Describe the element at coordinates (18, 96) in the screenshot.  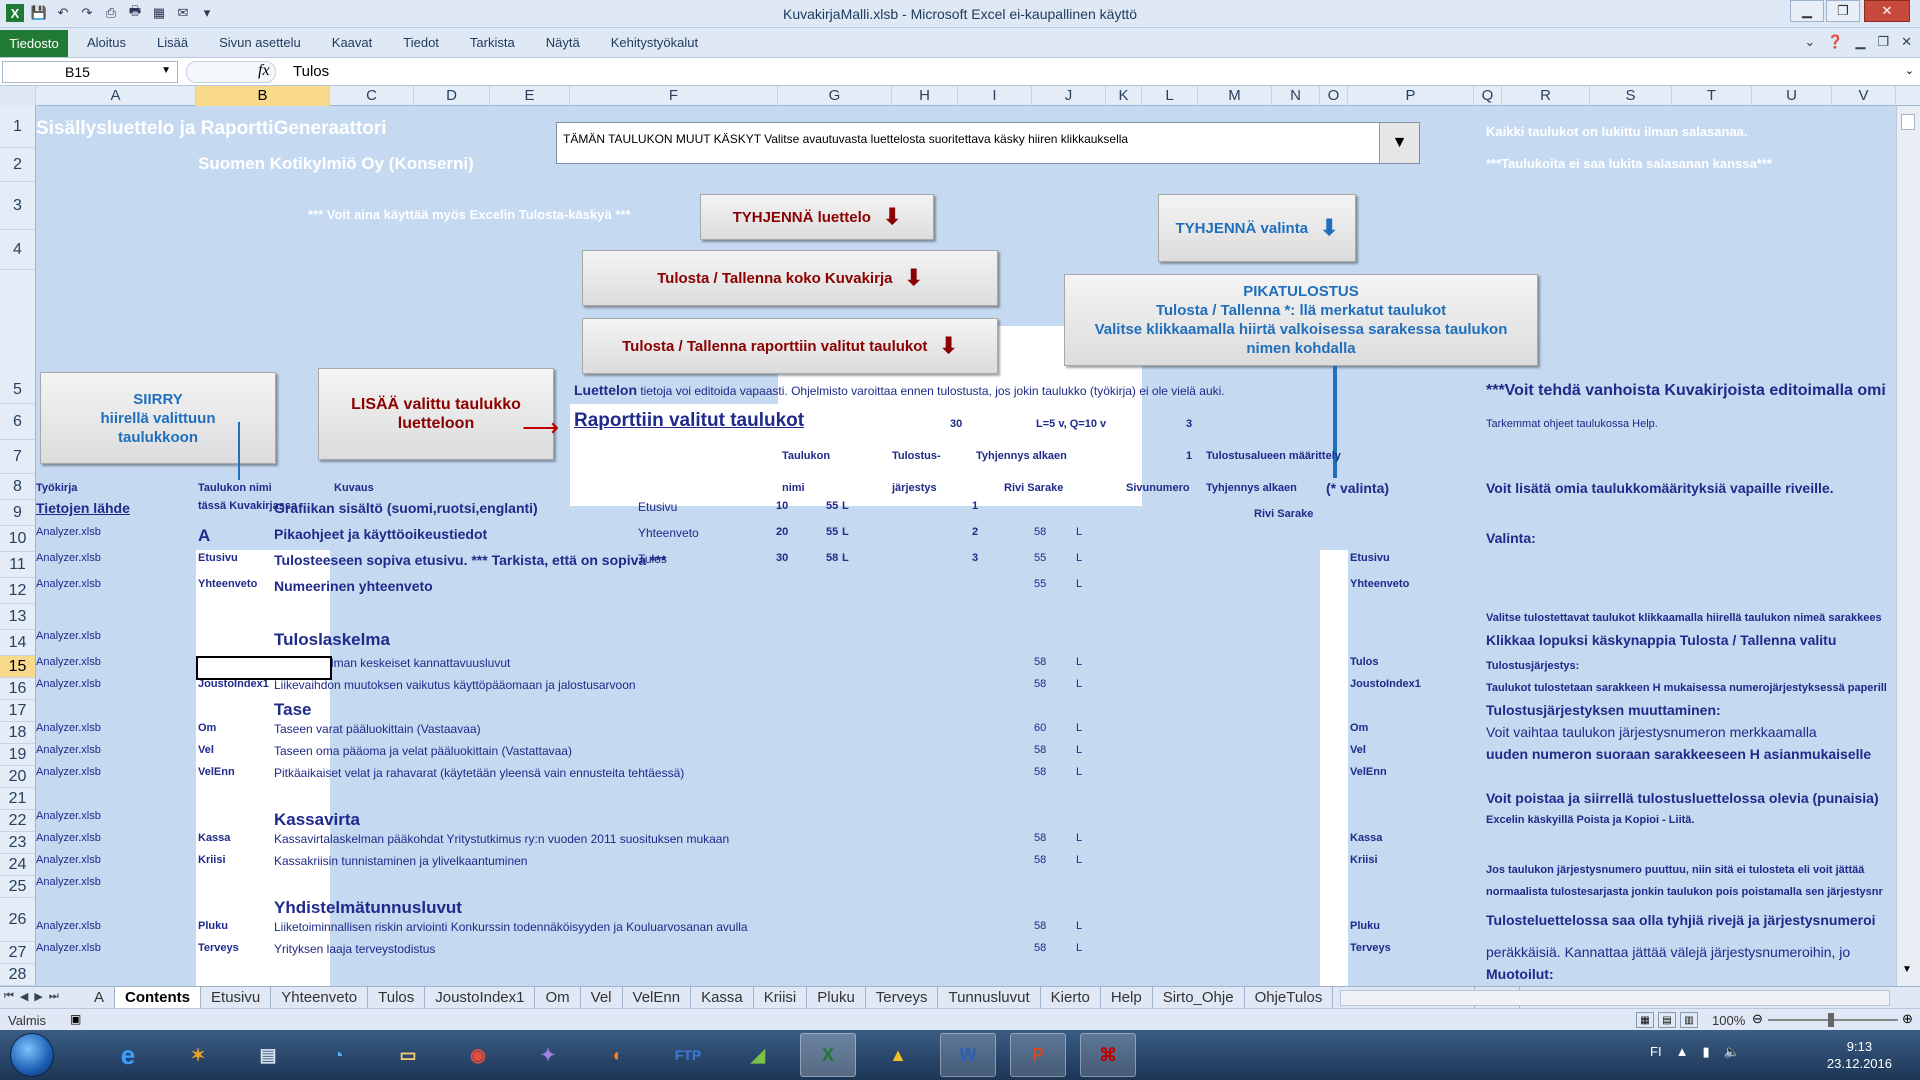
I see `select-all-corner` at that location.